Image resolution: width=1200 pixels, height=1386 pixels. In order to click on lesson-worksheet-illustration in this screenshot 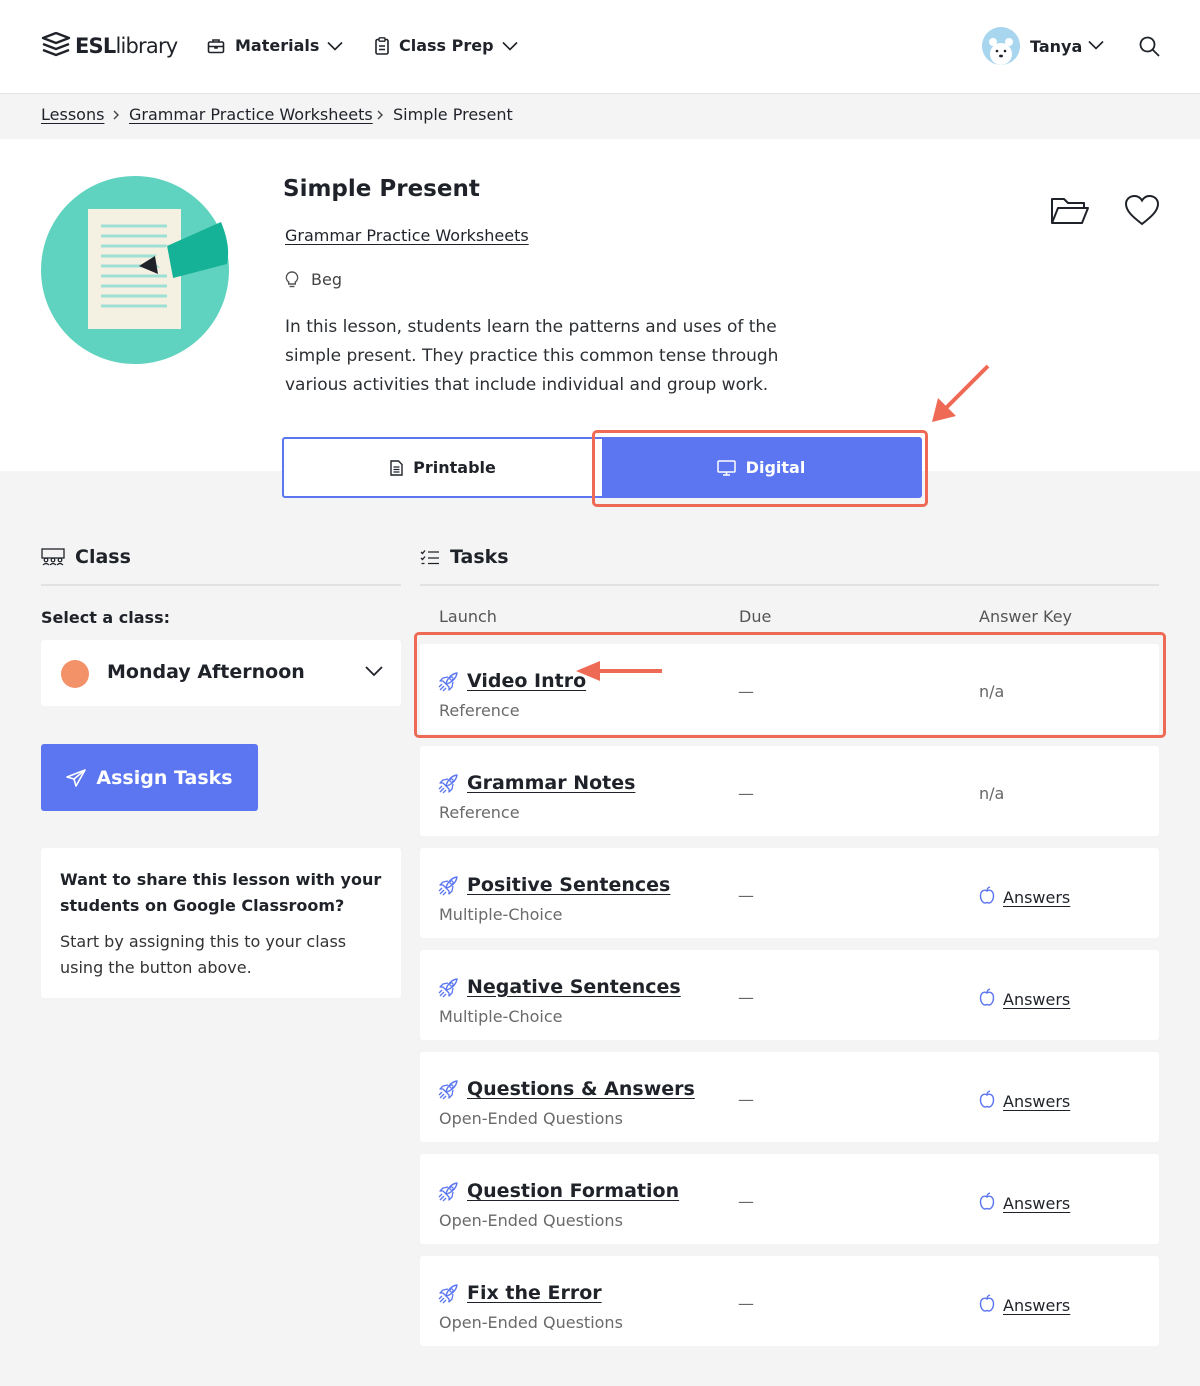, I will do `click(135, 270)`.